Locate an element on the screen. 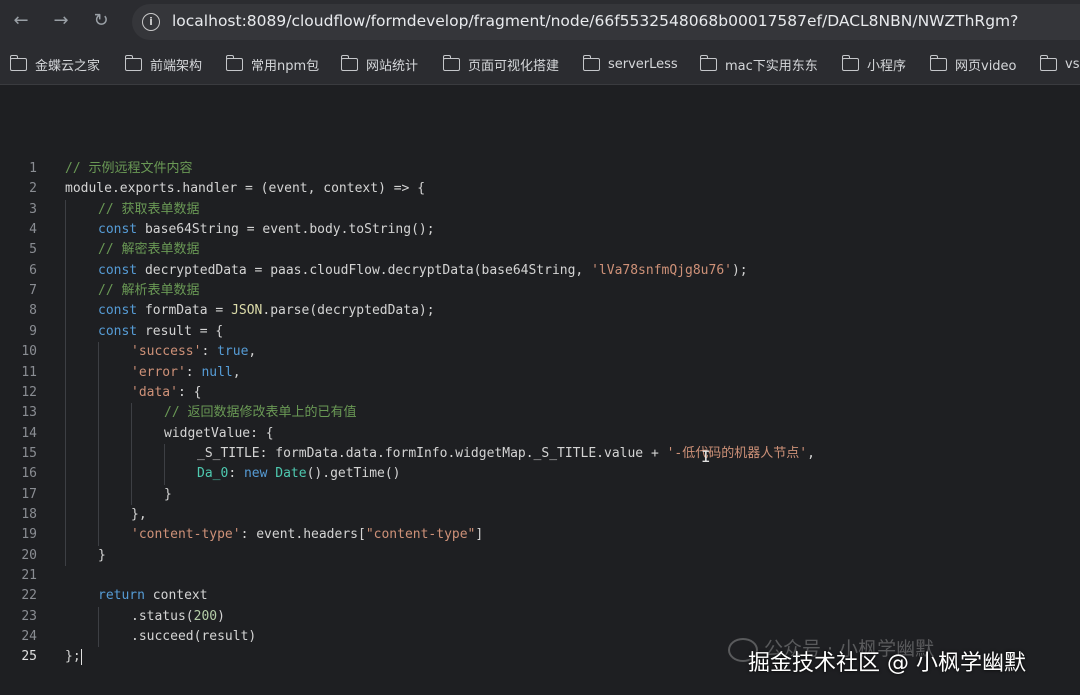 This screenshot has height=695, width=1080. bookmark-item: 页面可视化搭建 is located at coordinates (500, 64).